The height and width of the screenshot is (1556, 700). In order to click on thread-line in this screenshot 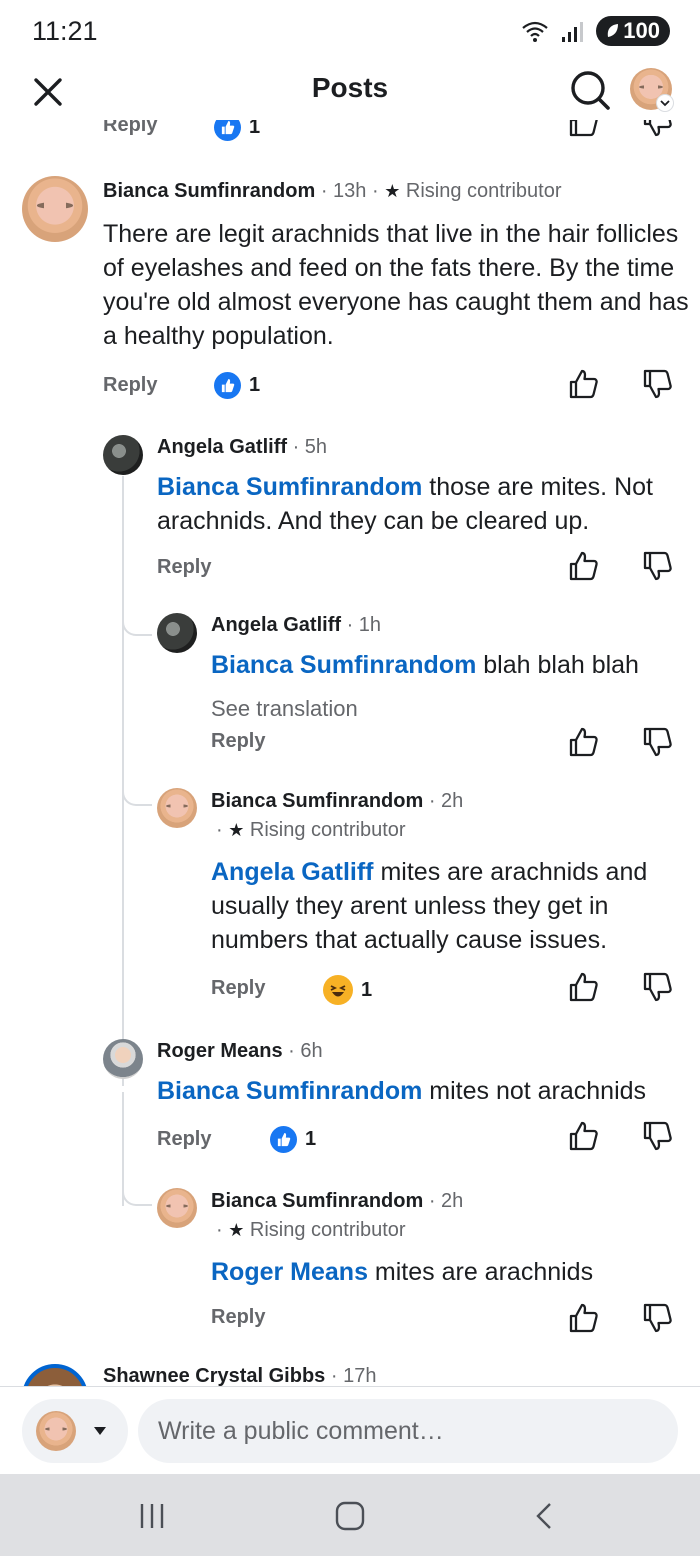, I will do `click(123, 781)`.